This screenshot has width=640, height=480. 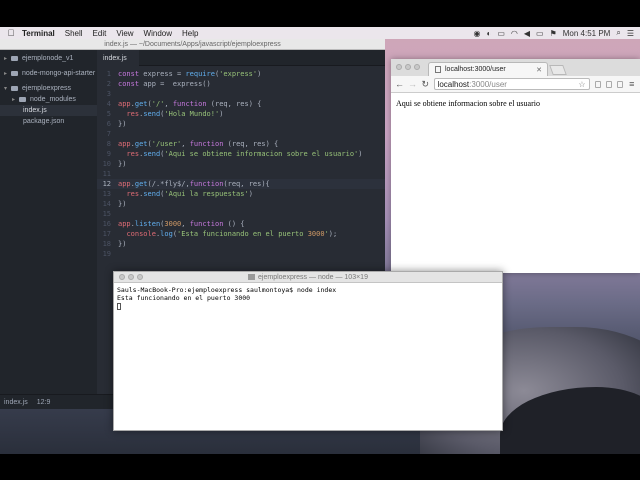 I want to click on line-number: 5, so click(x=108, y=114).